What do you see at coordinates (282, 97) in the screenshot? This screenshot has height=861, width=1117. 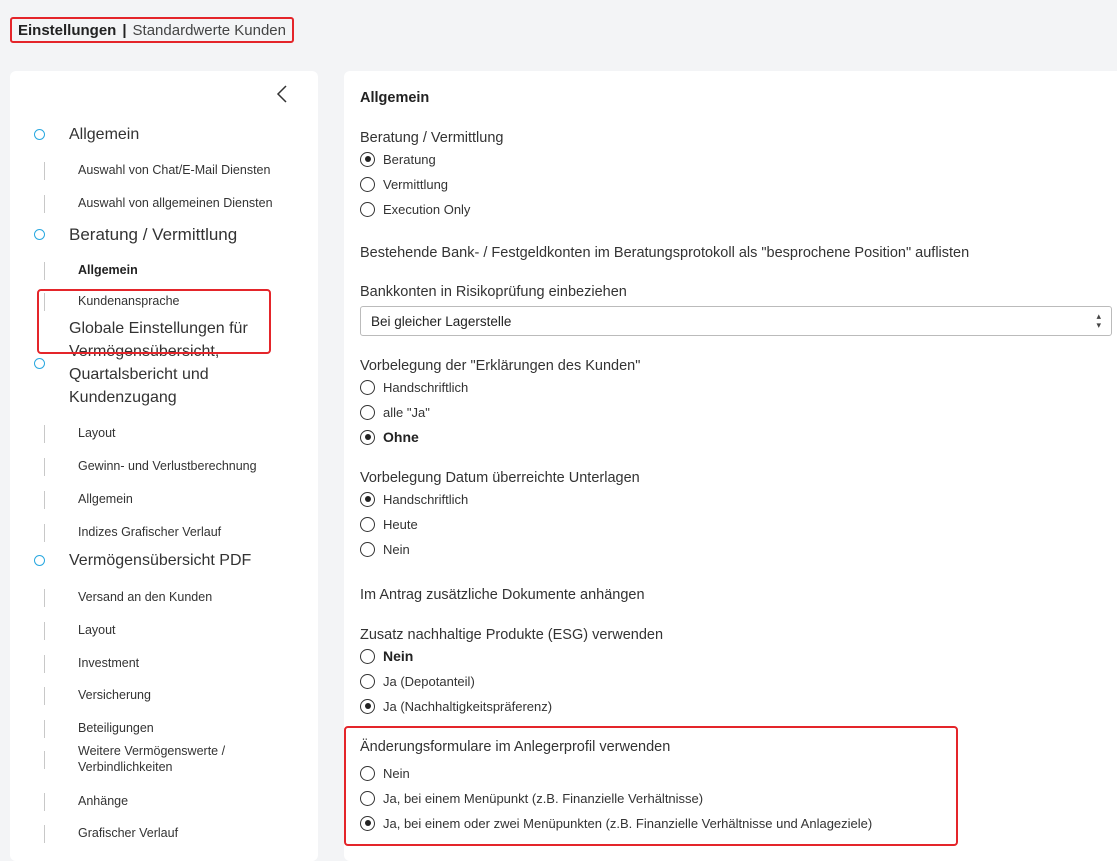 I see `chevron-left-icon` at bounding box center [282, 97].